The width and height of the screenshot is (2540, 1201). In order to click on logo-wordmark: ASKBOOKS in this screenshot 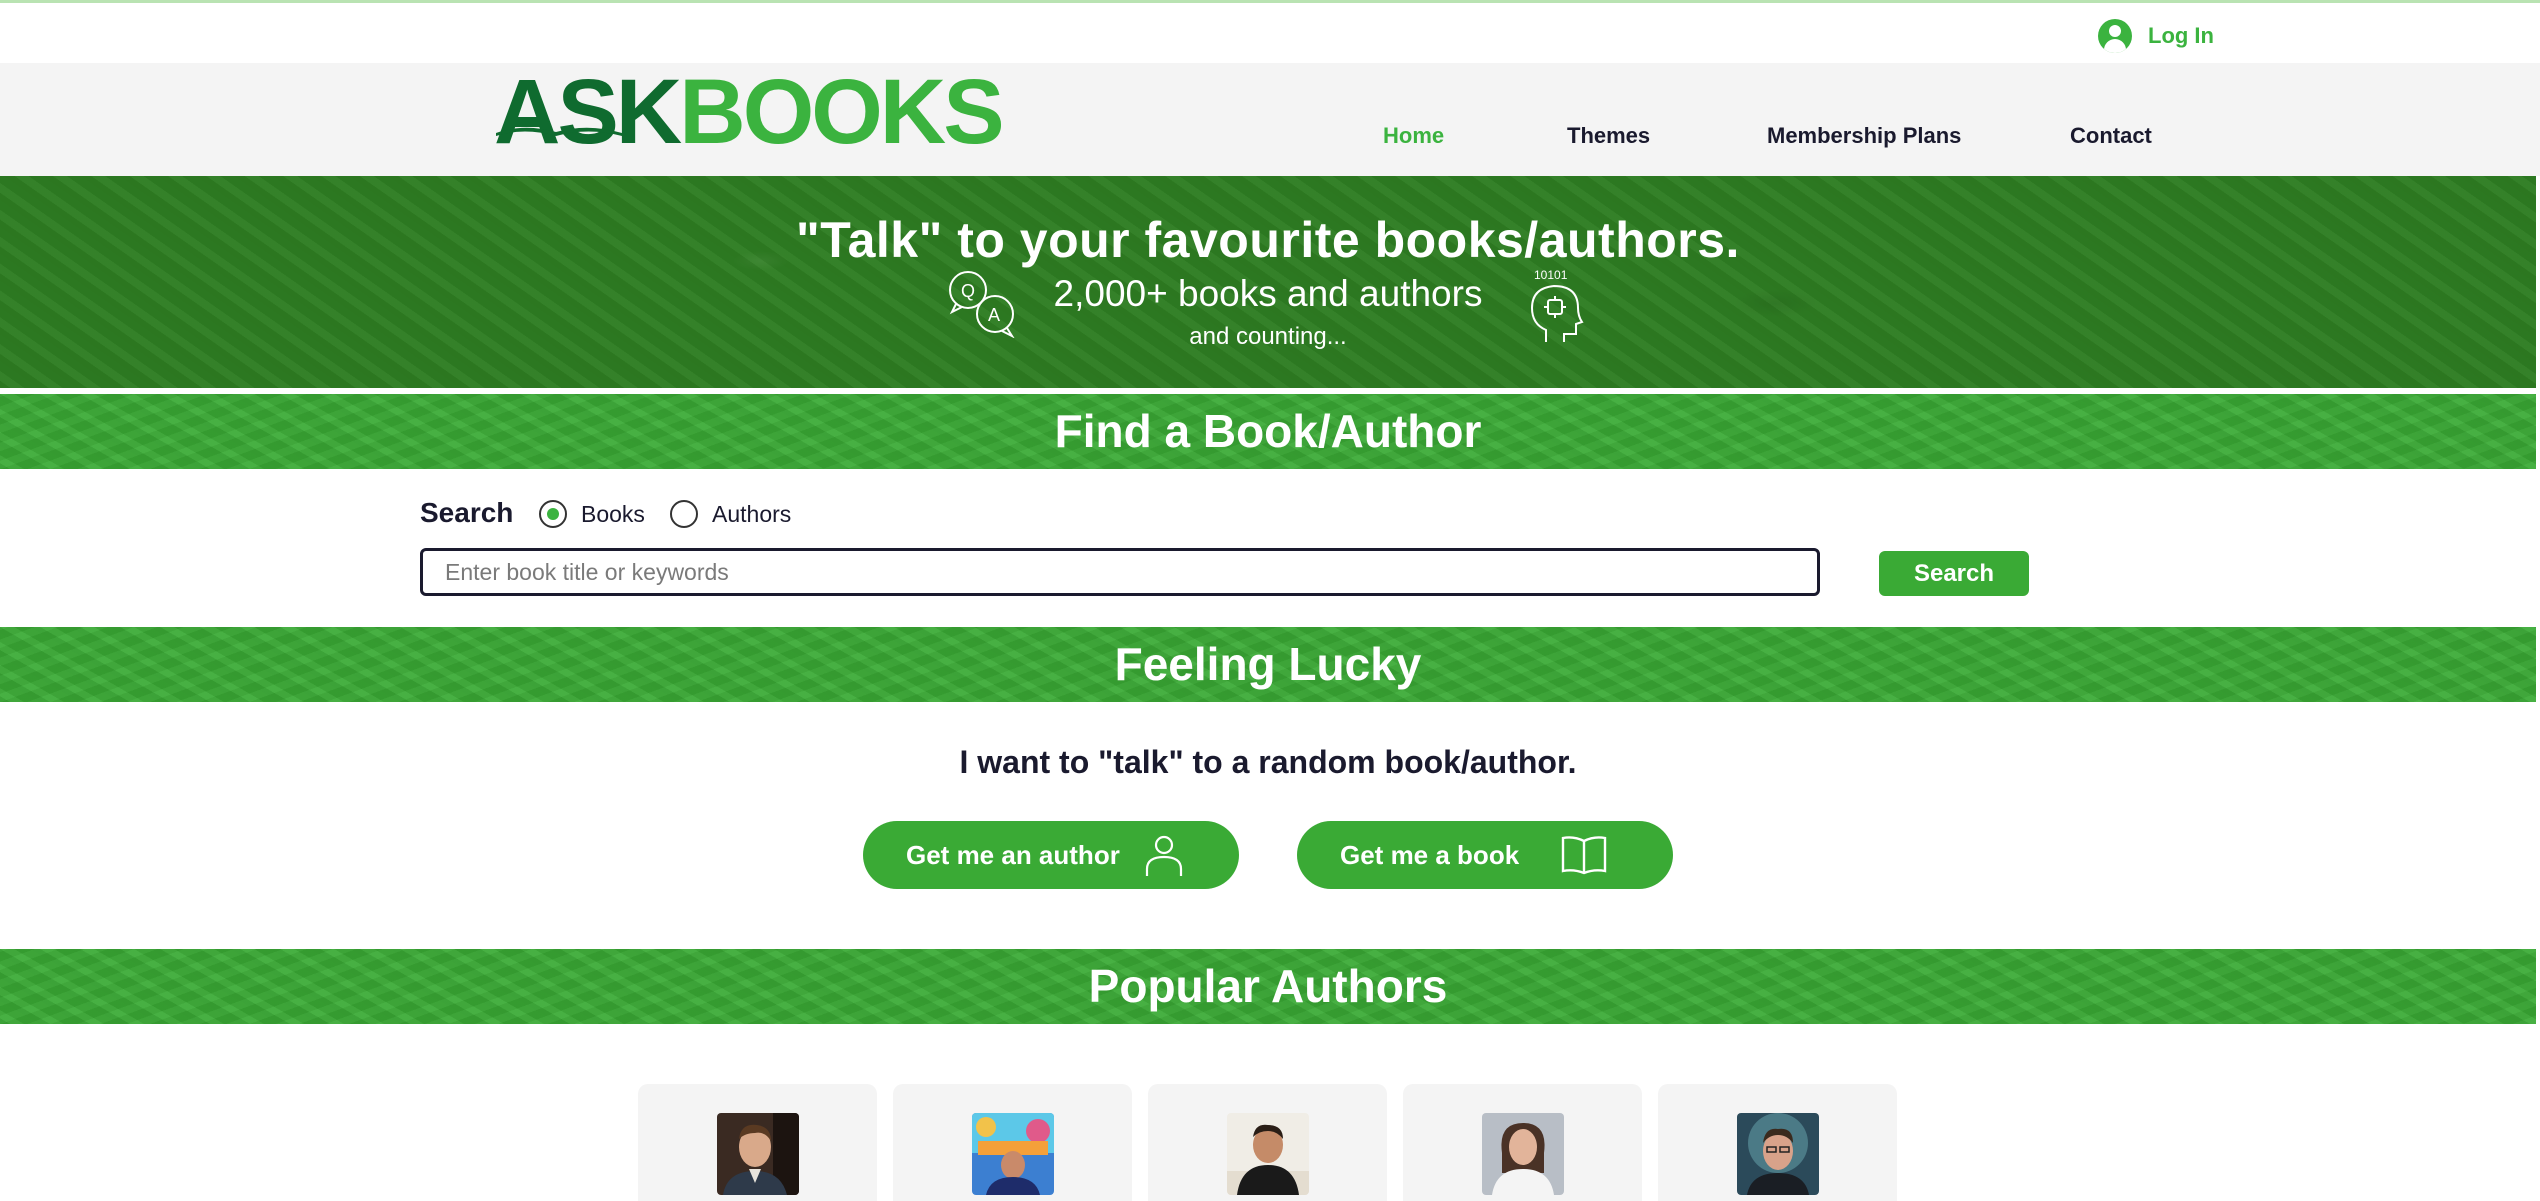, I will do `click(749, 112)`.